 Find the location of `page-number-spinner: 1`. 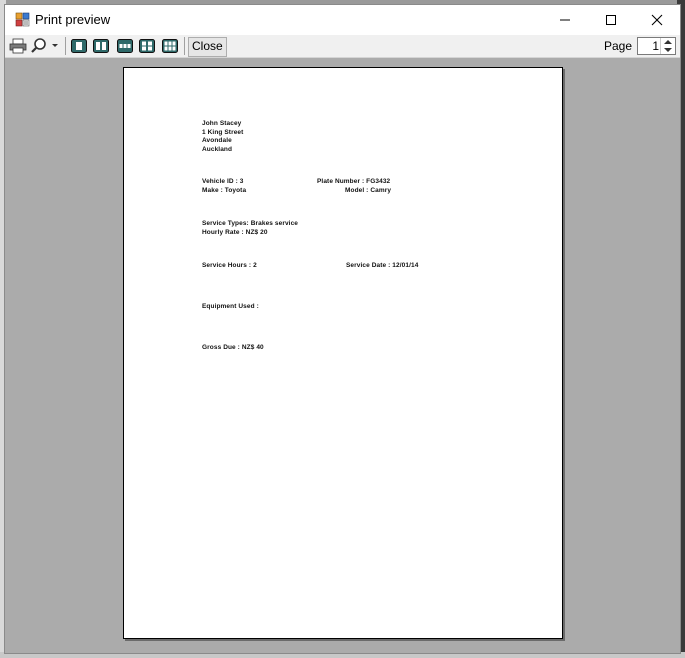

page-number-spinner: 1 is located at coordinates (656, 46).